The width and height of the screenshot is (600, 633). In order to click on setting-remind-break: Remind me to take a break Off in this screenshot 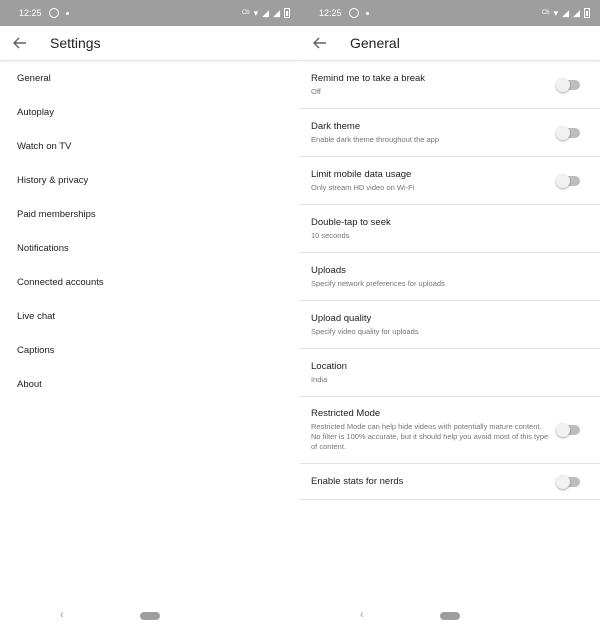, I will do `click(450, 85)`.